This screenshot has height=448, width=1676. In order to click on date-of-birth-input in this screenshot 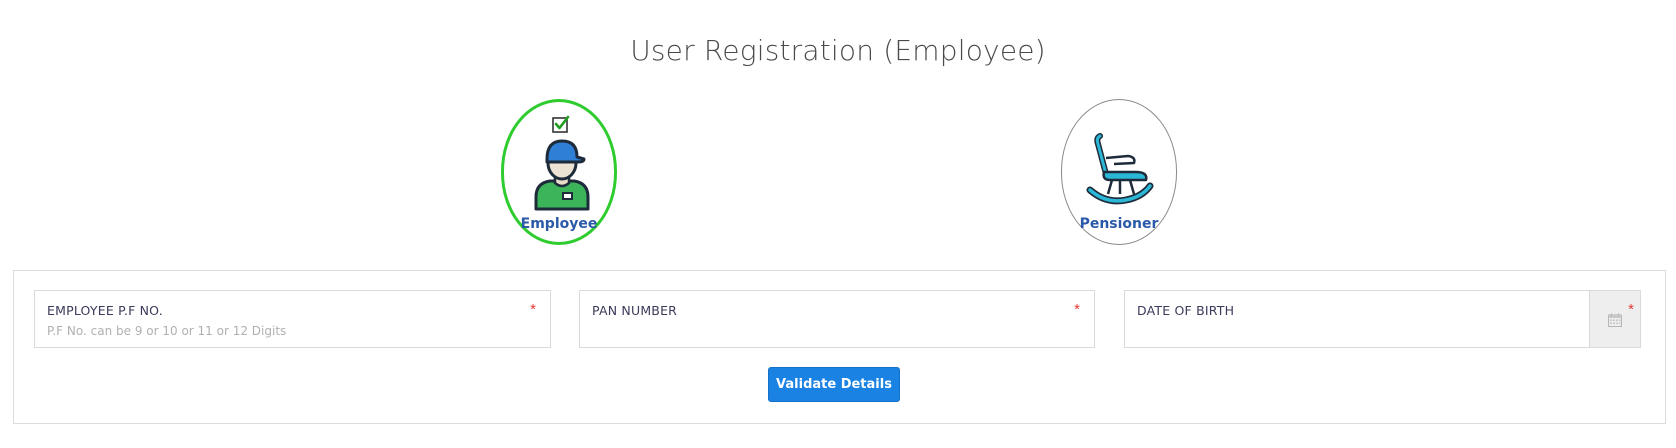, I will do `click(1357, 331)`.